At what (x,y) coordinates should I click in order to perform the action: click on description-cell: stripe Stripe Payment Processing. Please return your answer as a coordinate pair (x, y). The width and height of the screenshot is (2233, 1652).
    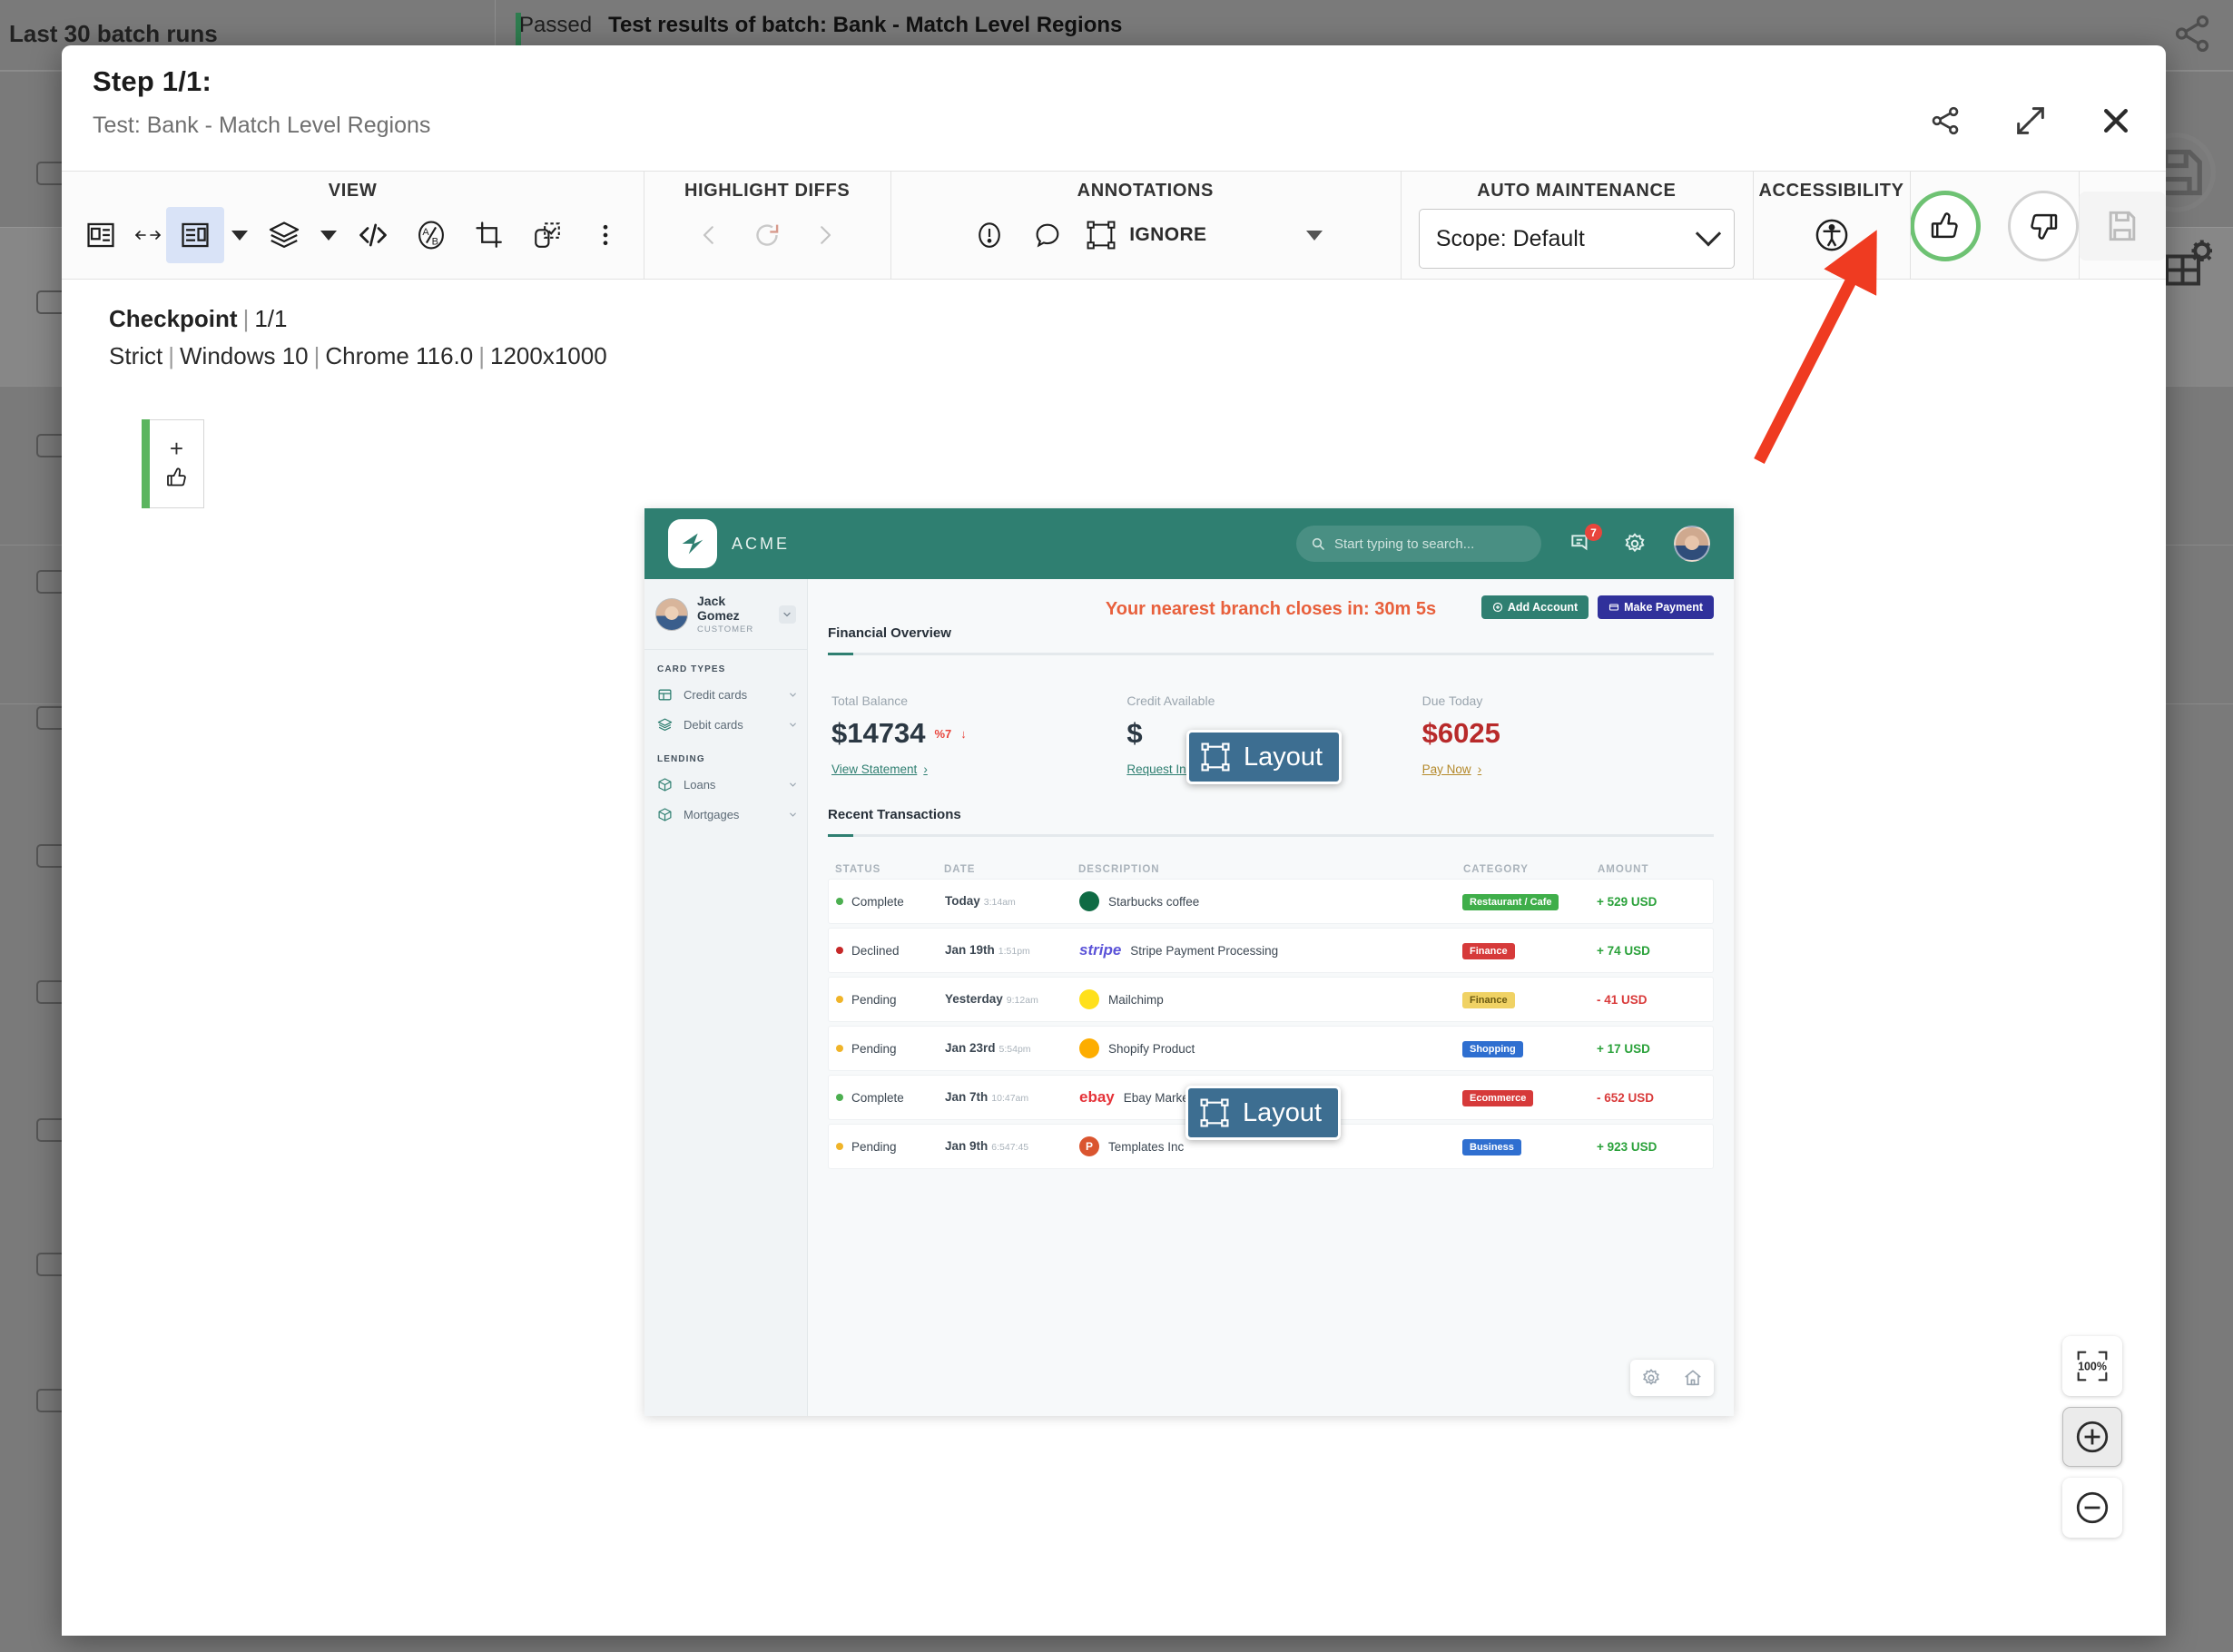
    Looking at the image, I should click on (1270, 950).